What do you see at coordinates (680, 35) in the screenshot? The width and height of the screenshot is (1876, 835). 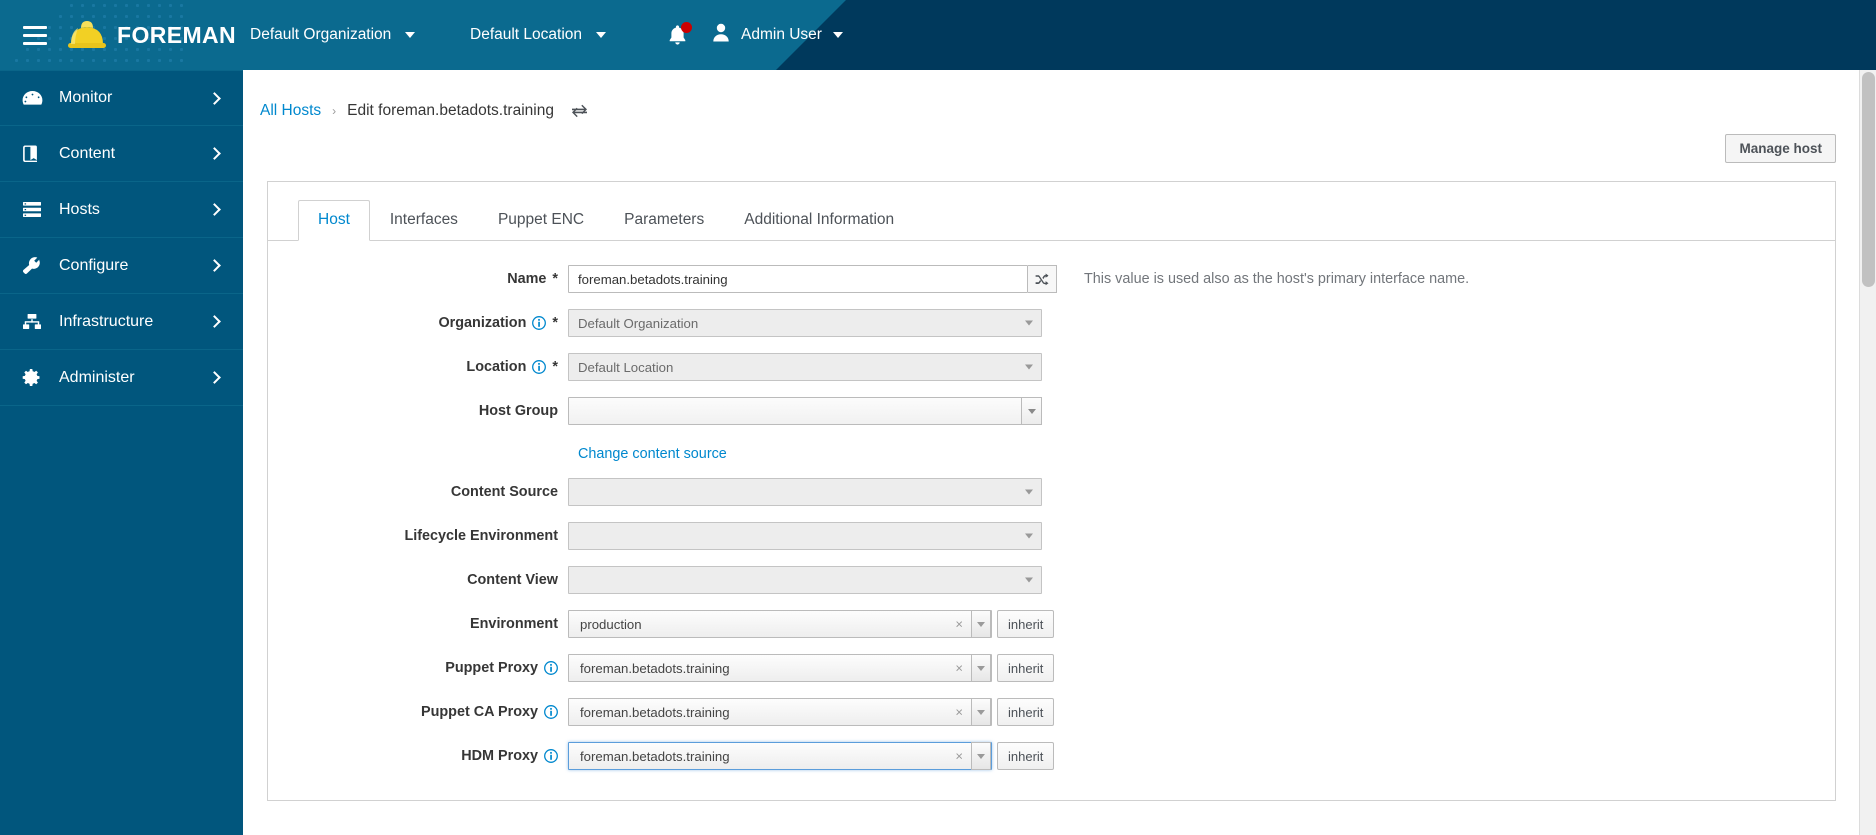 I see `notifications-button` at bounding box center [680, 35].